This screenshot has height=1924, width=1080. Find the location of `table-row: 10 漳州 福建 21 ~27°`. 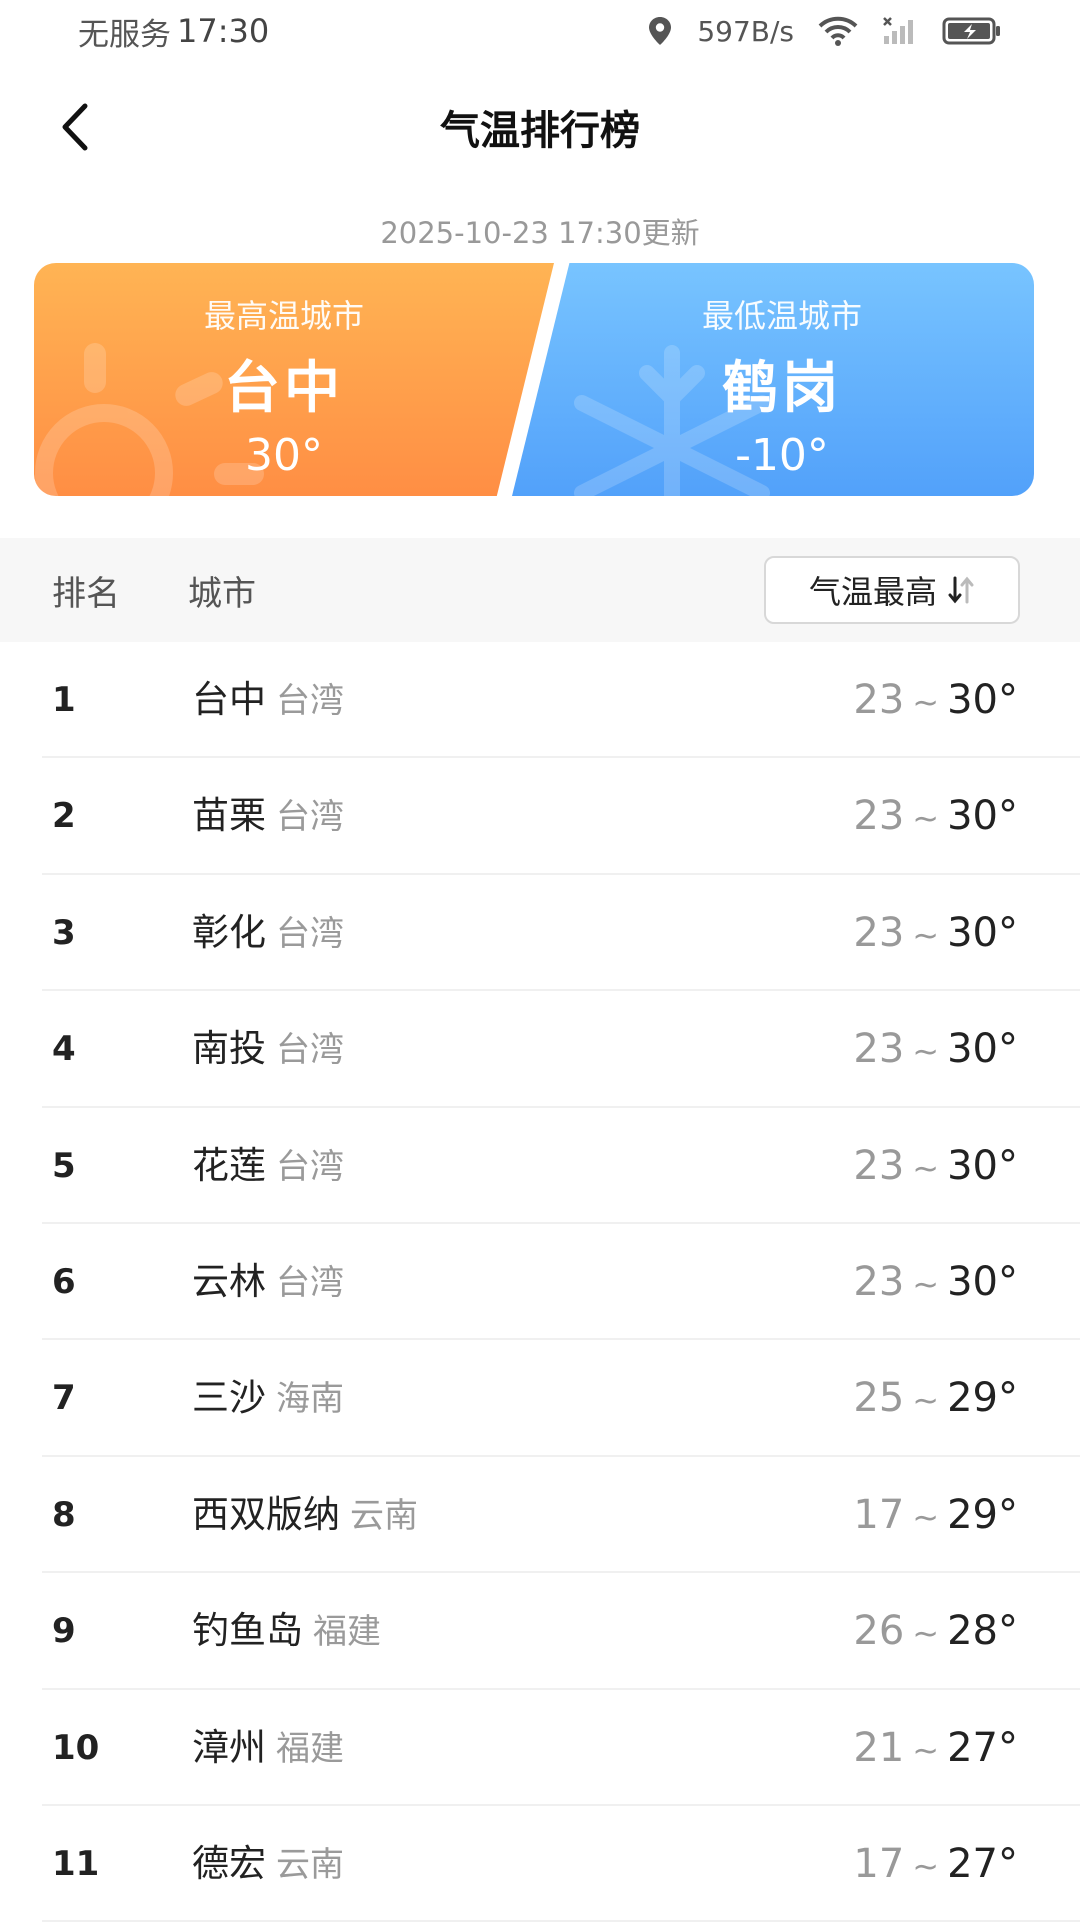

table-row: 10 漳州 福建 21 ~27° is located at coordinates (561, 1748).